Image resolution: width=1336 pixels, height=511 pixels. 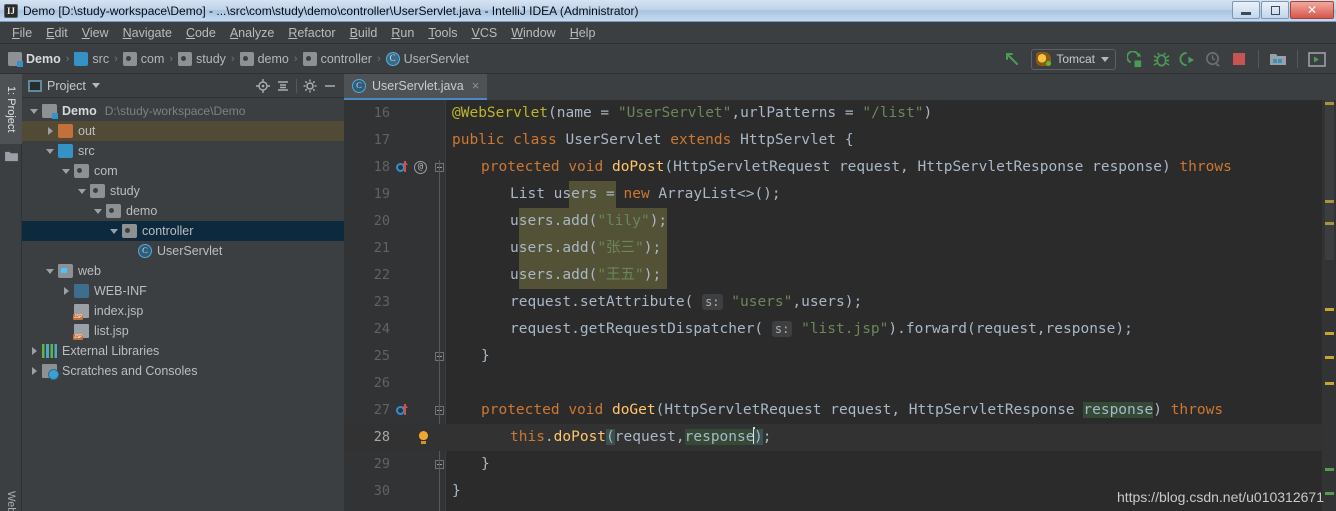 I want to click on tree-item-web-inf: WEB-INF, so click(x=183, y=291).